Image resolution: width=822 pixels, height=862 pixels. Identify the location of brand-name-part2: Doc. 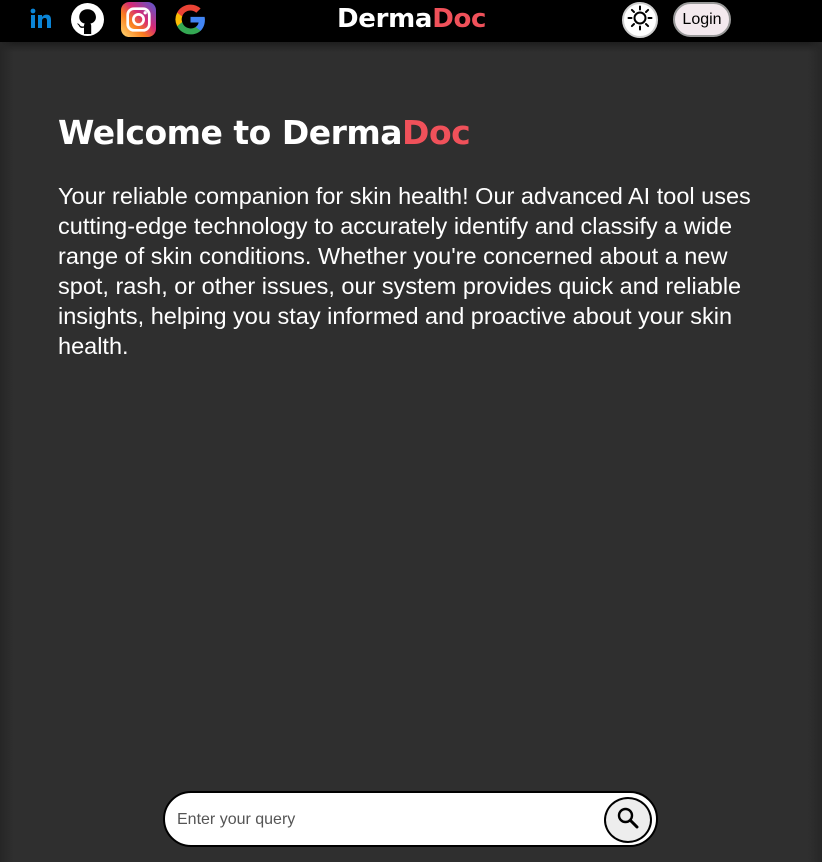
(459, 19).